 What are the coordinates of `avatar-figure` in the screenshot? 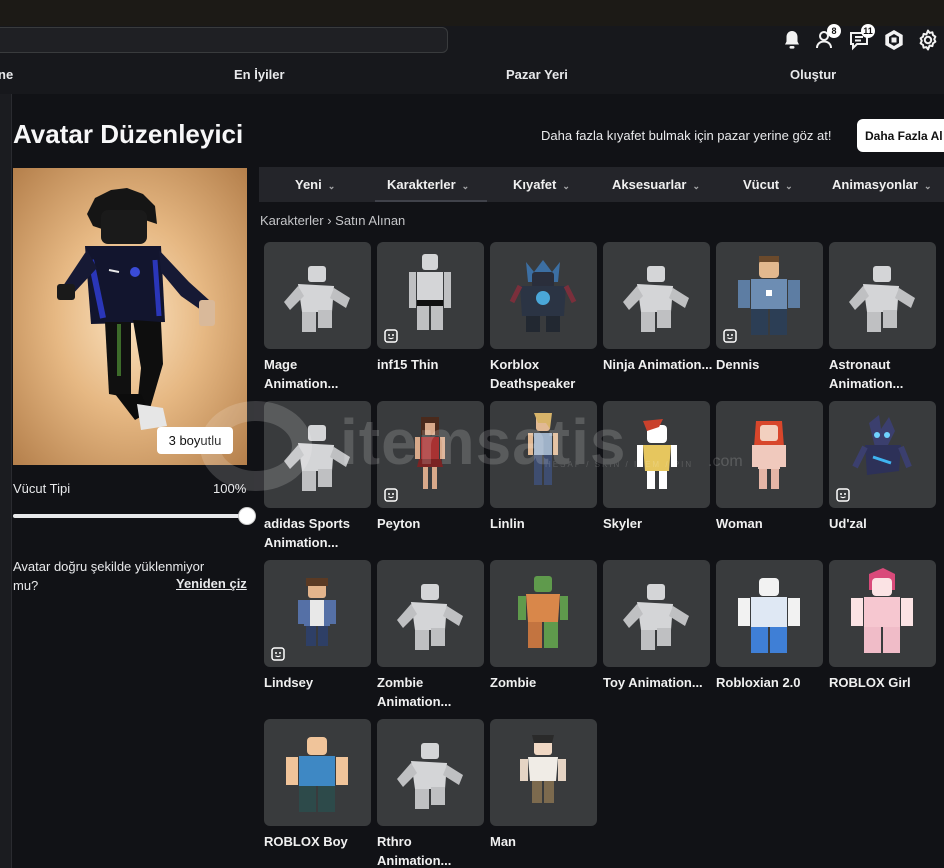 It's located at (136, 309).